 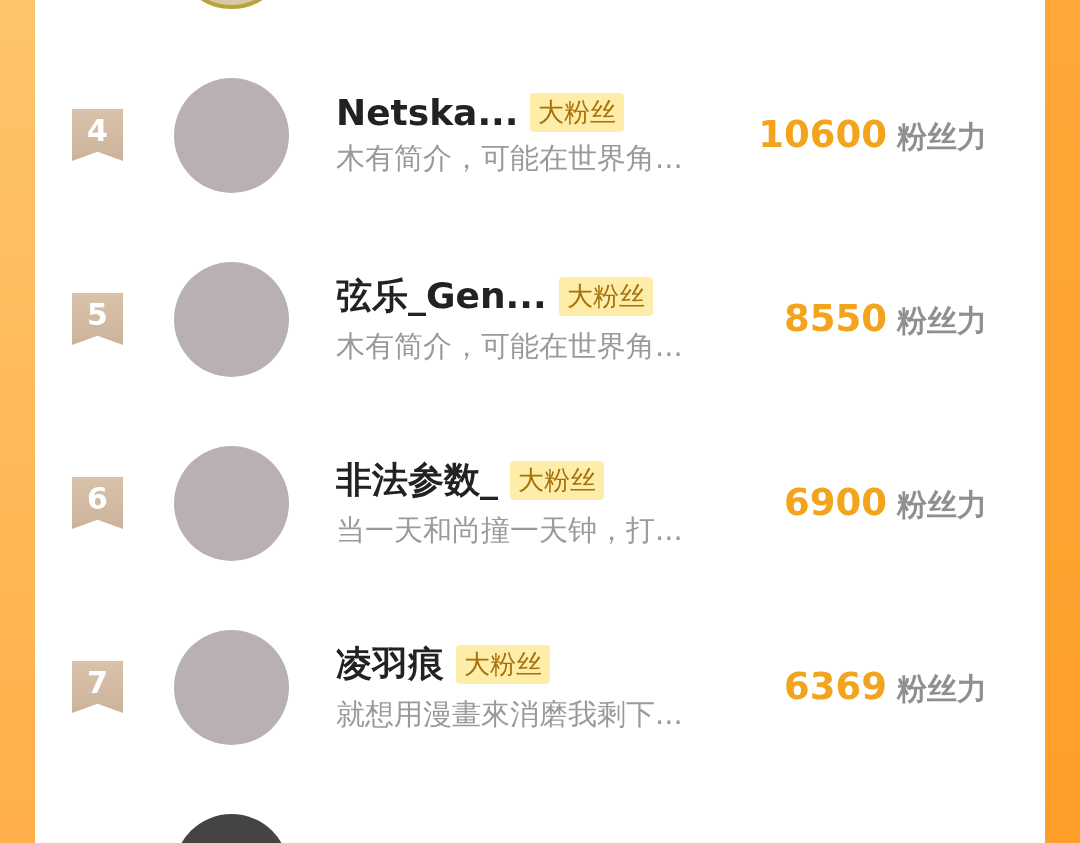 I want to click on fan-score: 8550, so click(x=835, y=318).